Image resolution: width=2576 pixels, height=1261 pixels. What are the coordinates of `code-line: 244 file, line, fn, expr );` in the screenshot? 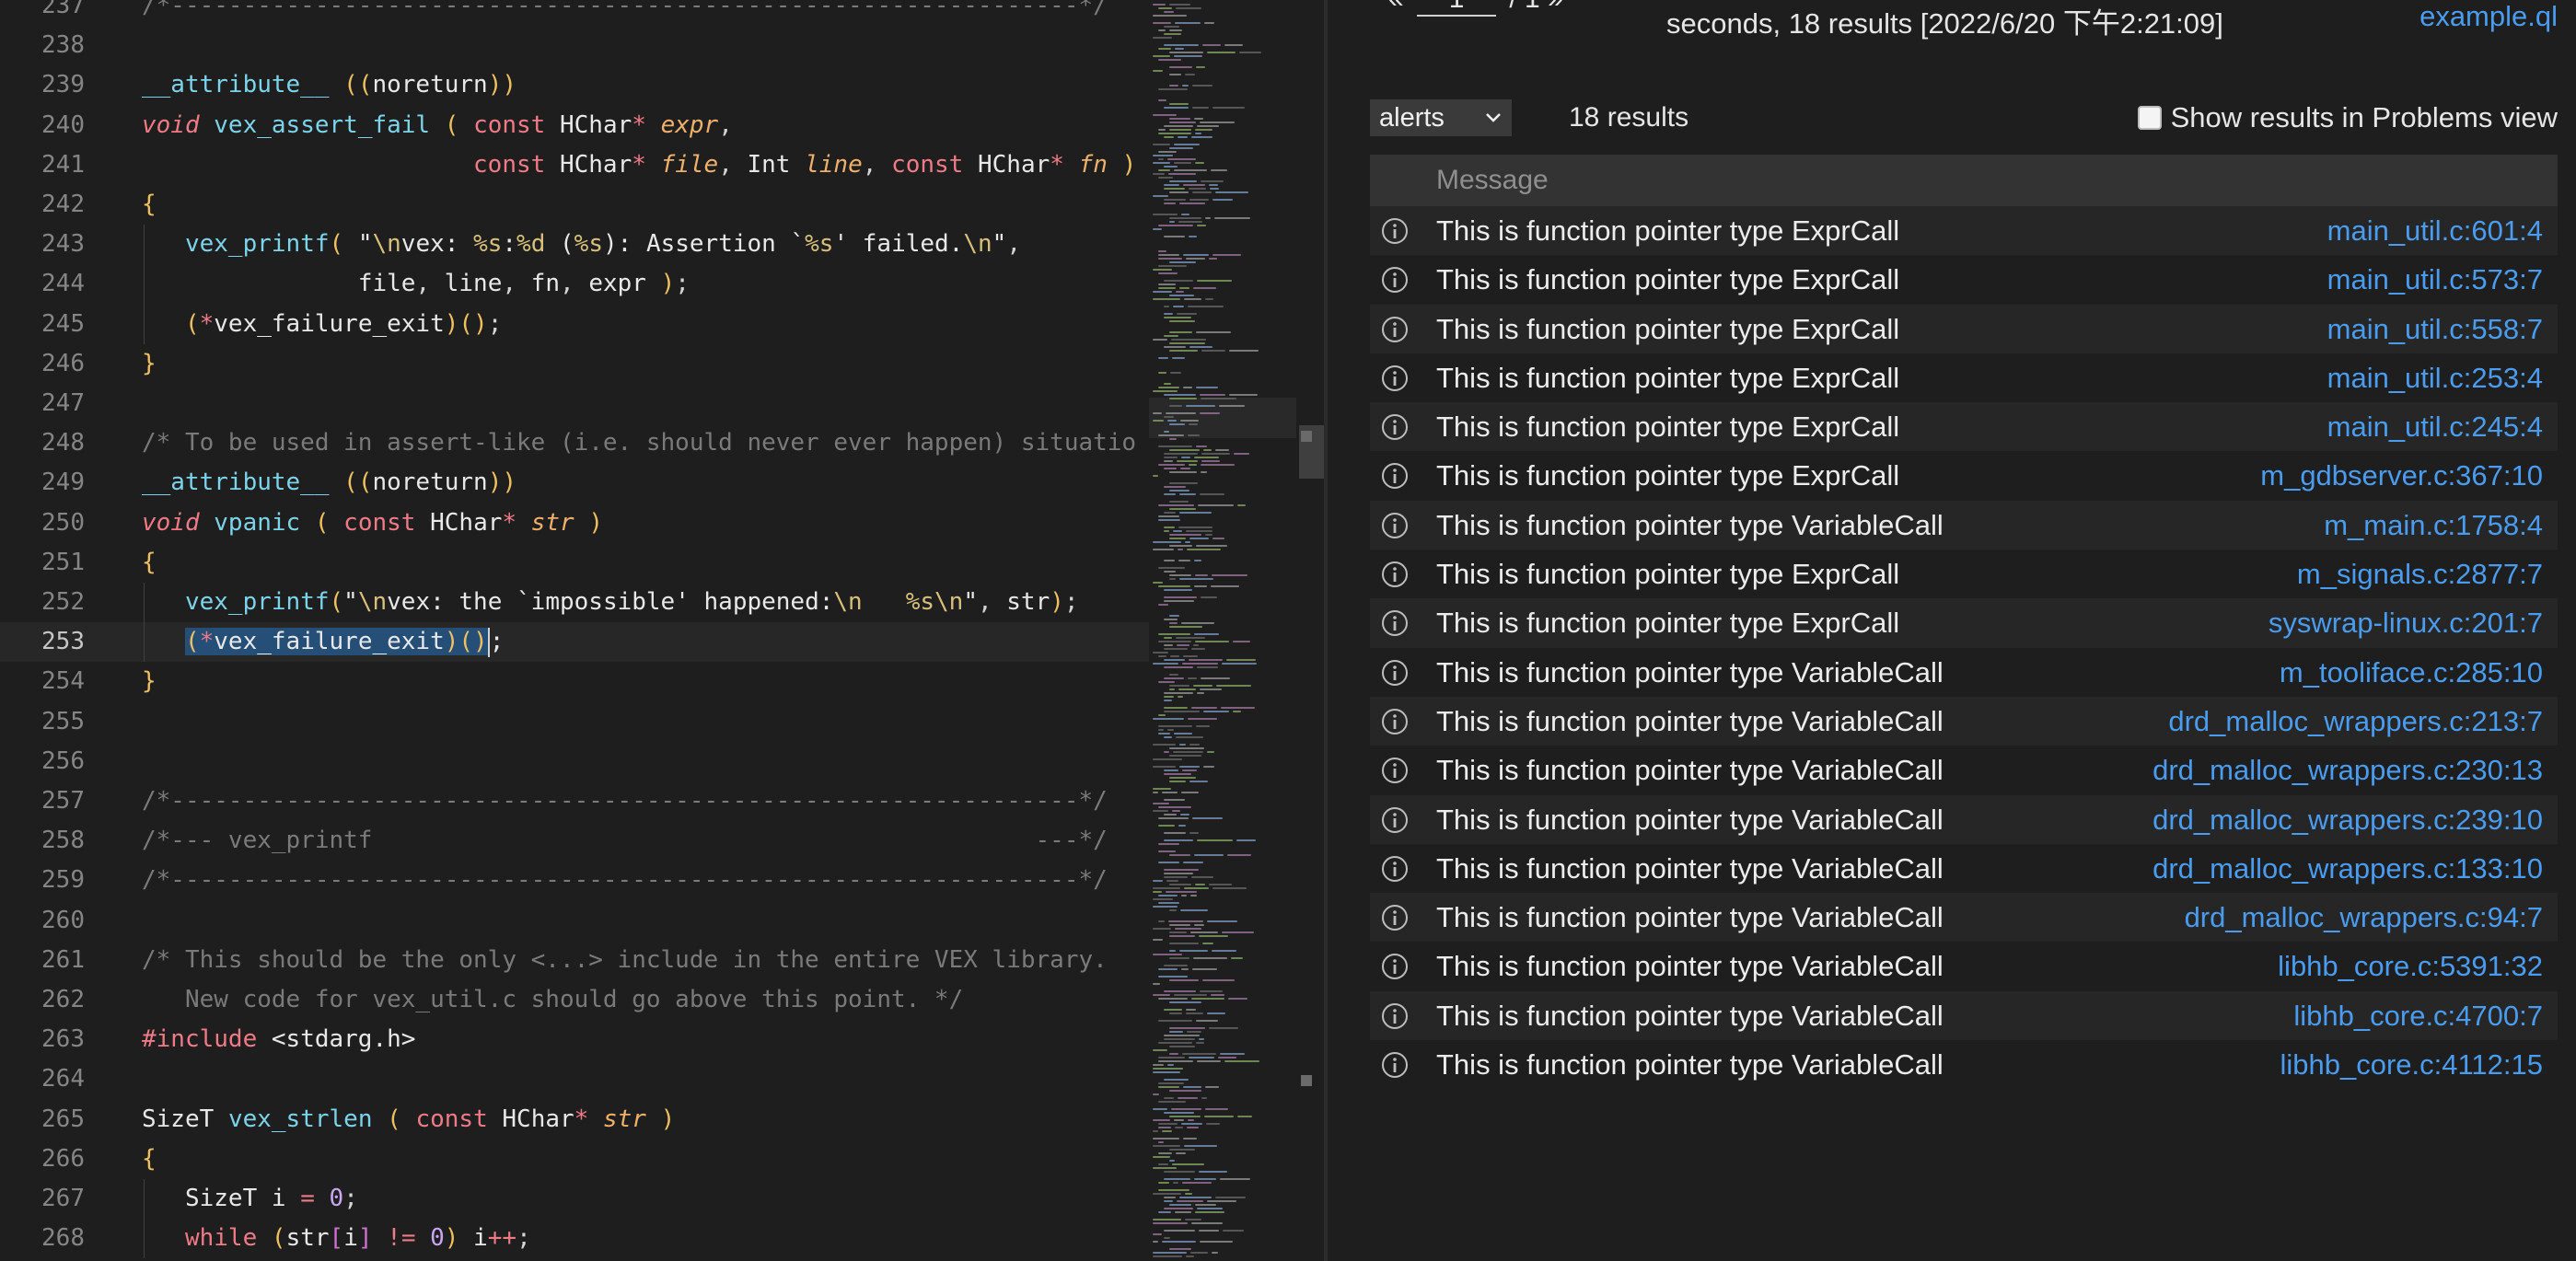 It's located at (574, 284).